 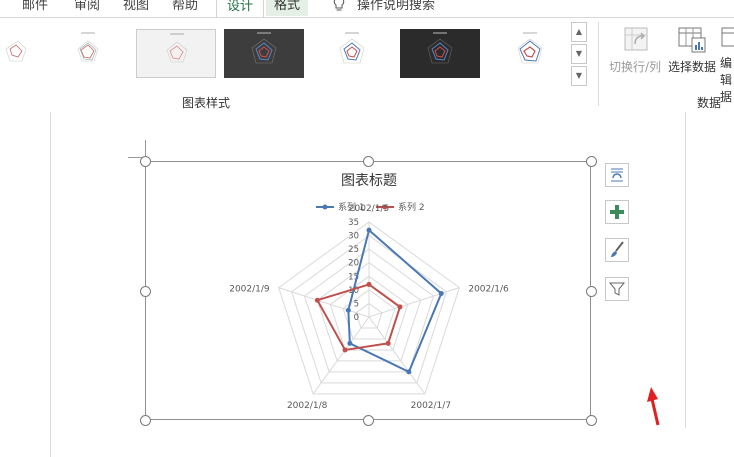 What do you see at coordinates (35, 6) in the screenshot?
I see `tab-mailings: 邮件` at bounding box center [35, 6].